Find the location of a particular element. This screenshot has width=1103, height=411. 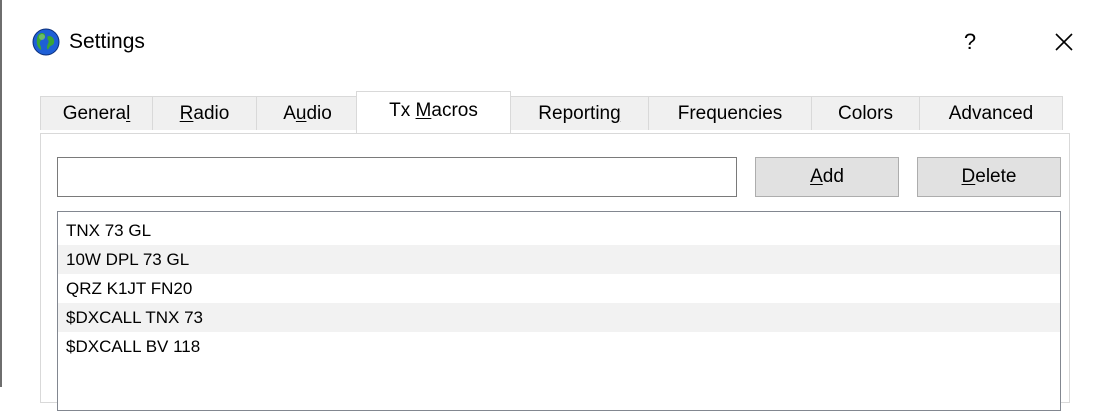

tab-label: acros is located at coordinates (454, 110).